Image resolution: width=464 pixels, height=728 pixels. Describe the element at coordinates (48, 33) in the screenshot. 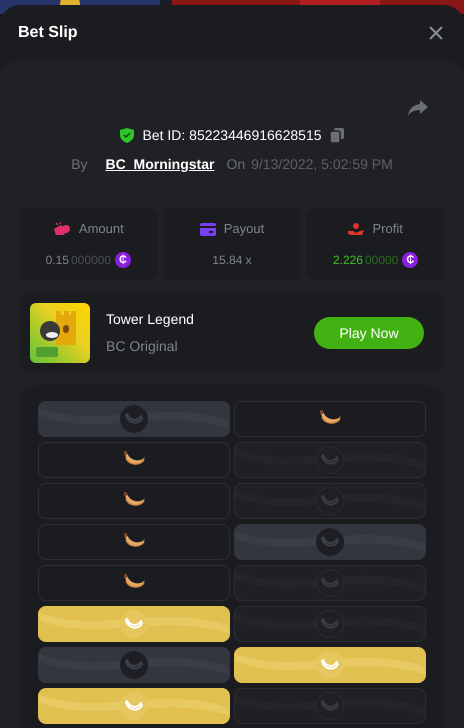

I see `modal-title: Bet Slip` at that location.